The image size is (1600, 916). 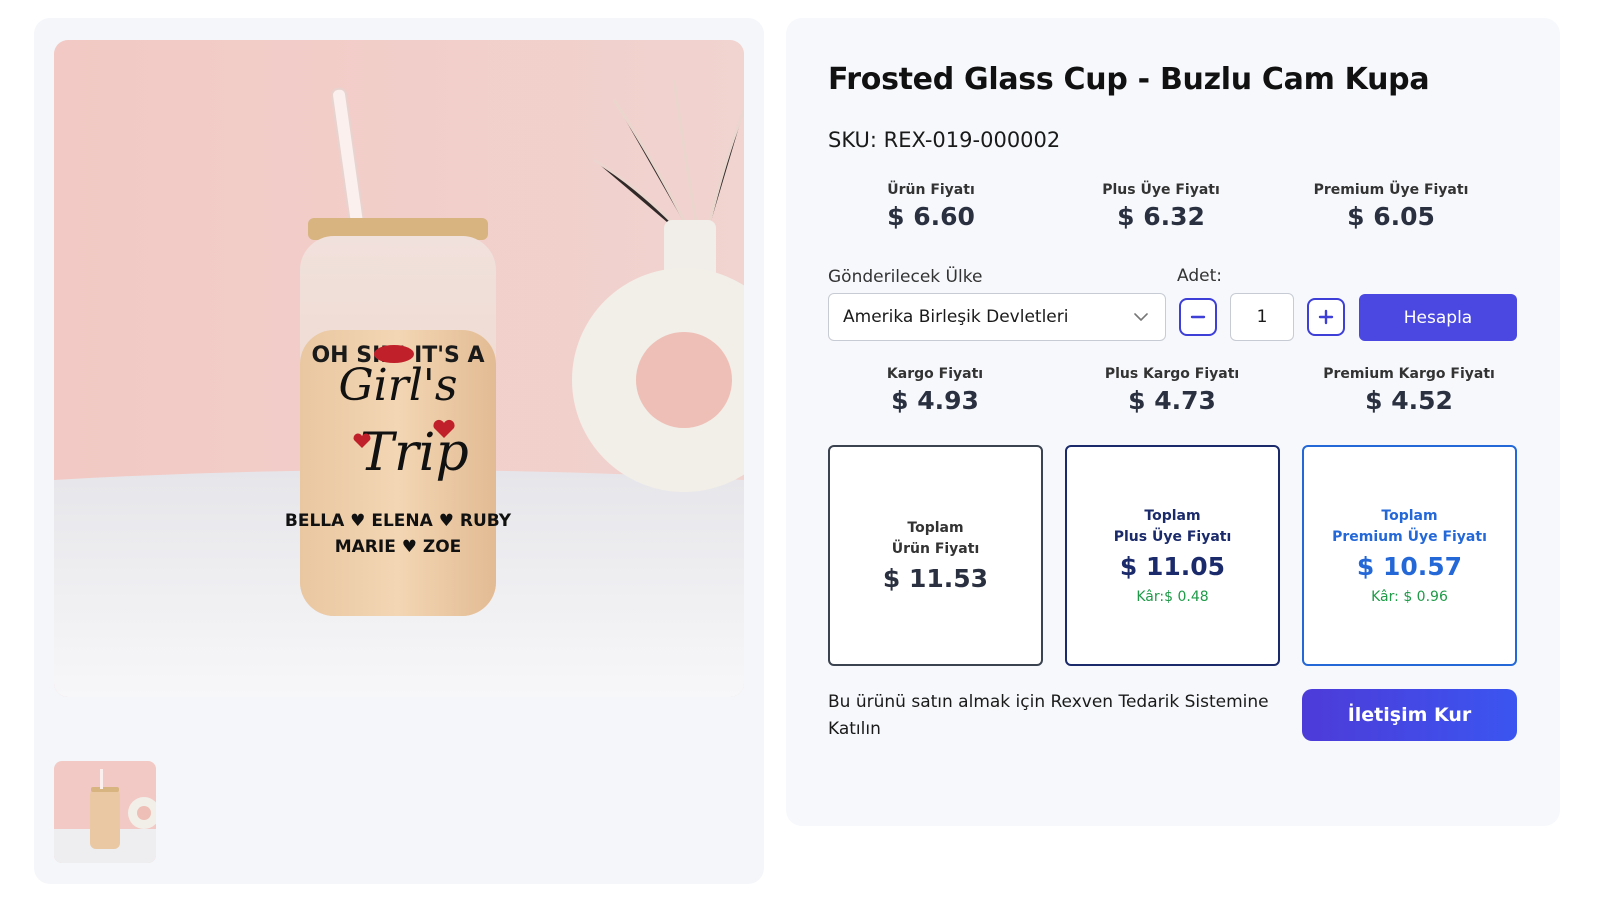 I want to click on shipping-price-label: Plus Kargo Fiyatı, so click(x=1172, y=374).